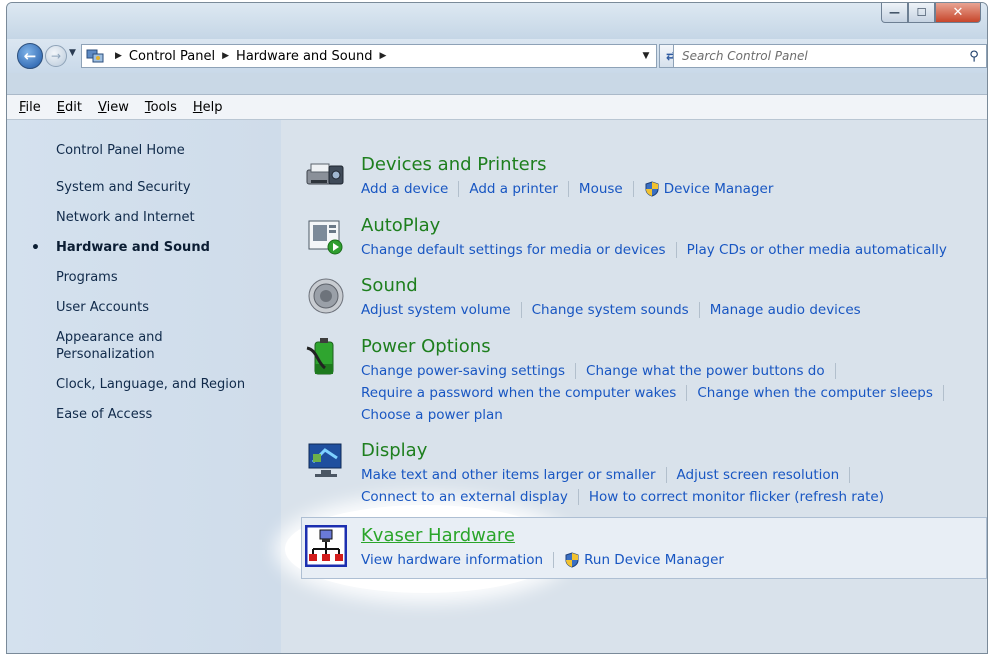  What do you see at coordinates (326, 296) in the screenshot?
I see `speaker-icon` at bounding box center [326, 296].